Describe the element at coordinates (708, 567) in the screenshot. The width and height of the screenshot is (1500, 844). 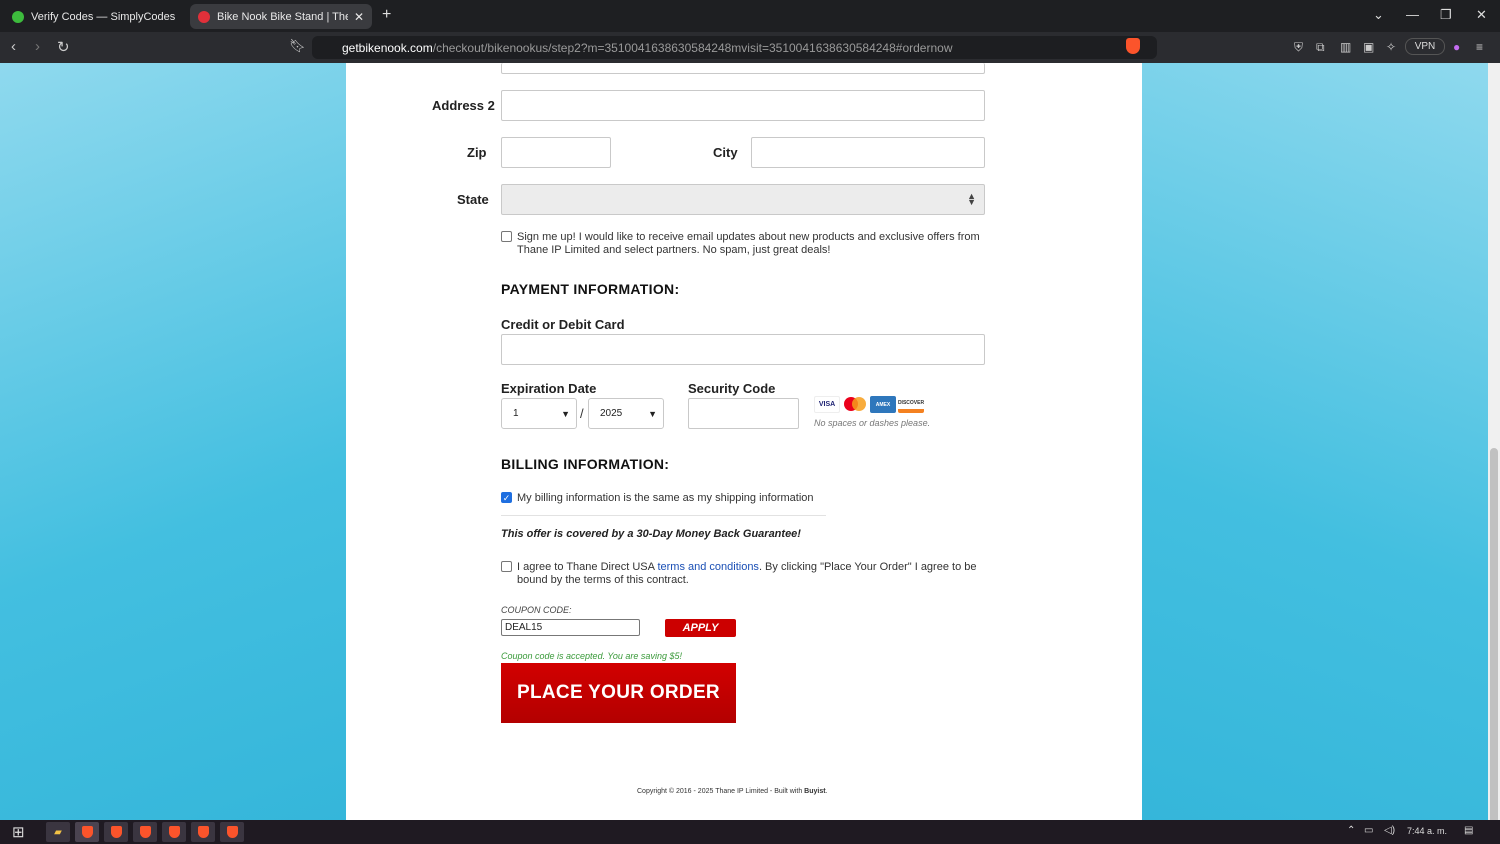
I see `terms-link: terms and conditions` at that location.